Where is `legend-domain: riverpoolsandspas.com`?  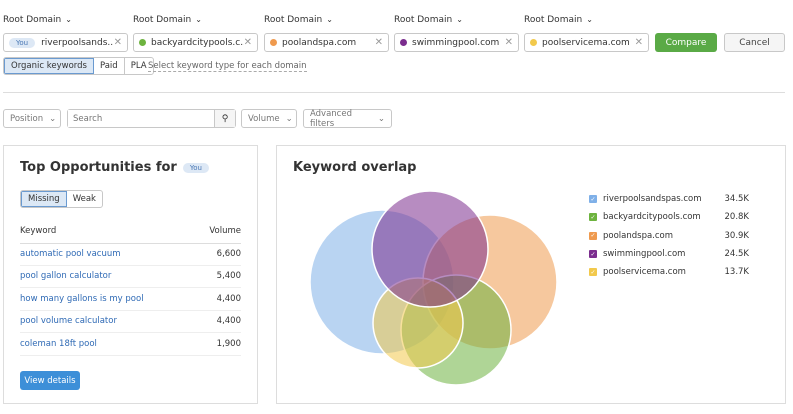 legend-domain: riverpoolsandspas.com is located at coordinates (652, 199).